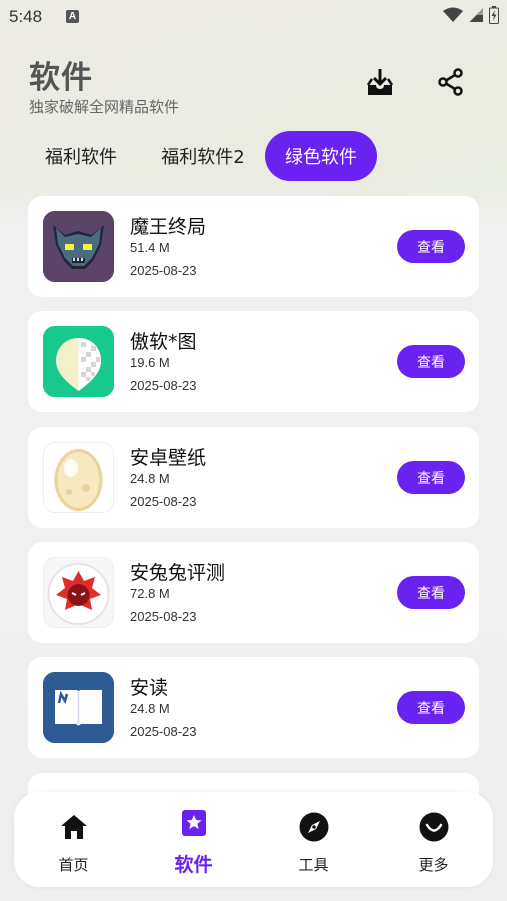 Image resolution: width=507 pixels, height=901 pixels. What do you see at coordinates (494, 17) in the screenshot?
I see `battery-icon` at bounding box center [494, 17].